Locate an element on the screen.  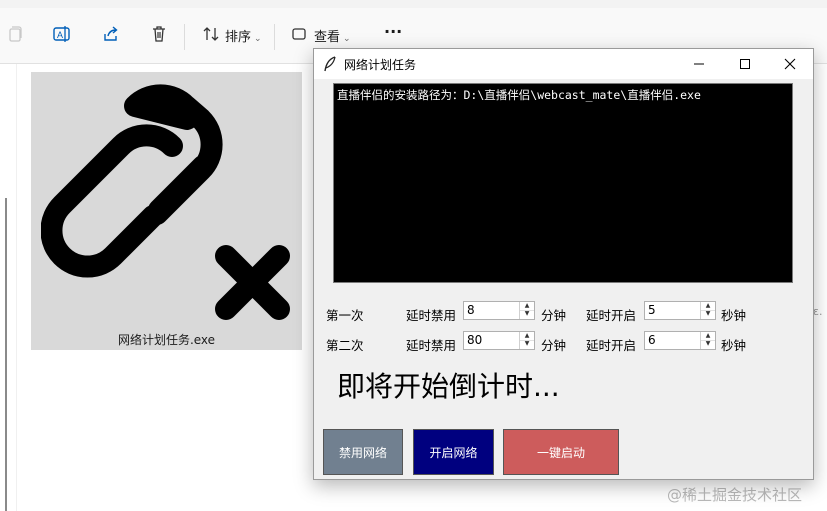
svg-text: A is located at coordinates (60, 35).